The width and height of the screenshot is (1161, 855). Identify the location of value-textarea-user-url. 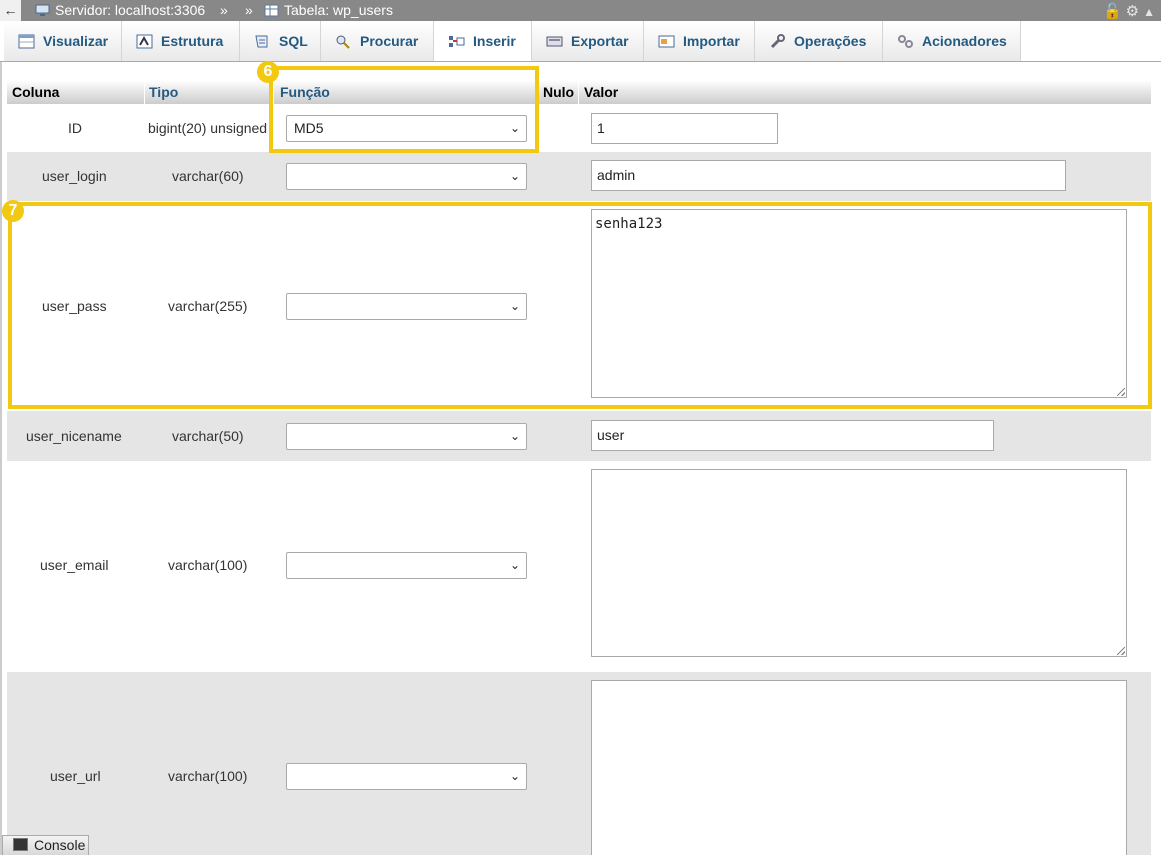
(859, 767).